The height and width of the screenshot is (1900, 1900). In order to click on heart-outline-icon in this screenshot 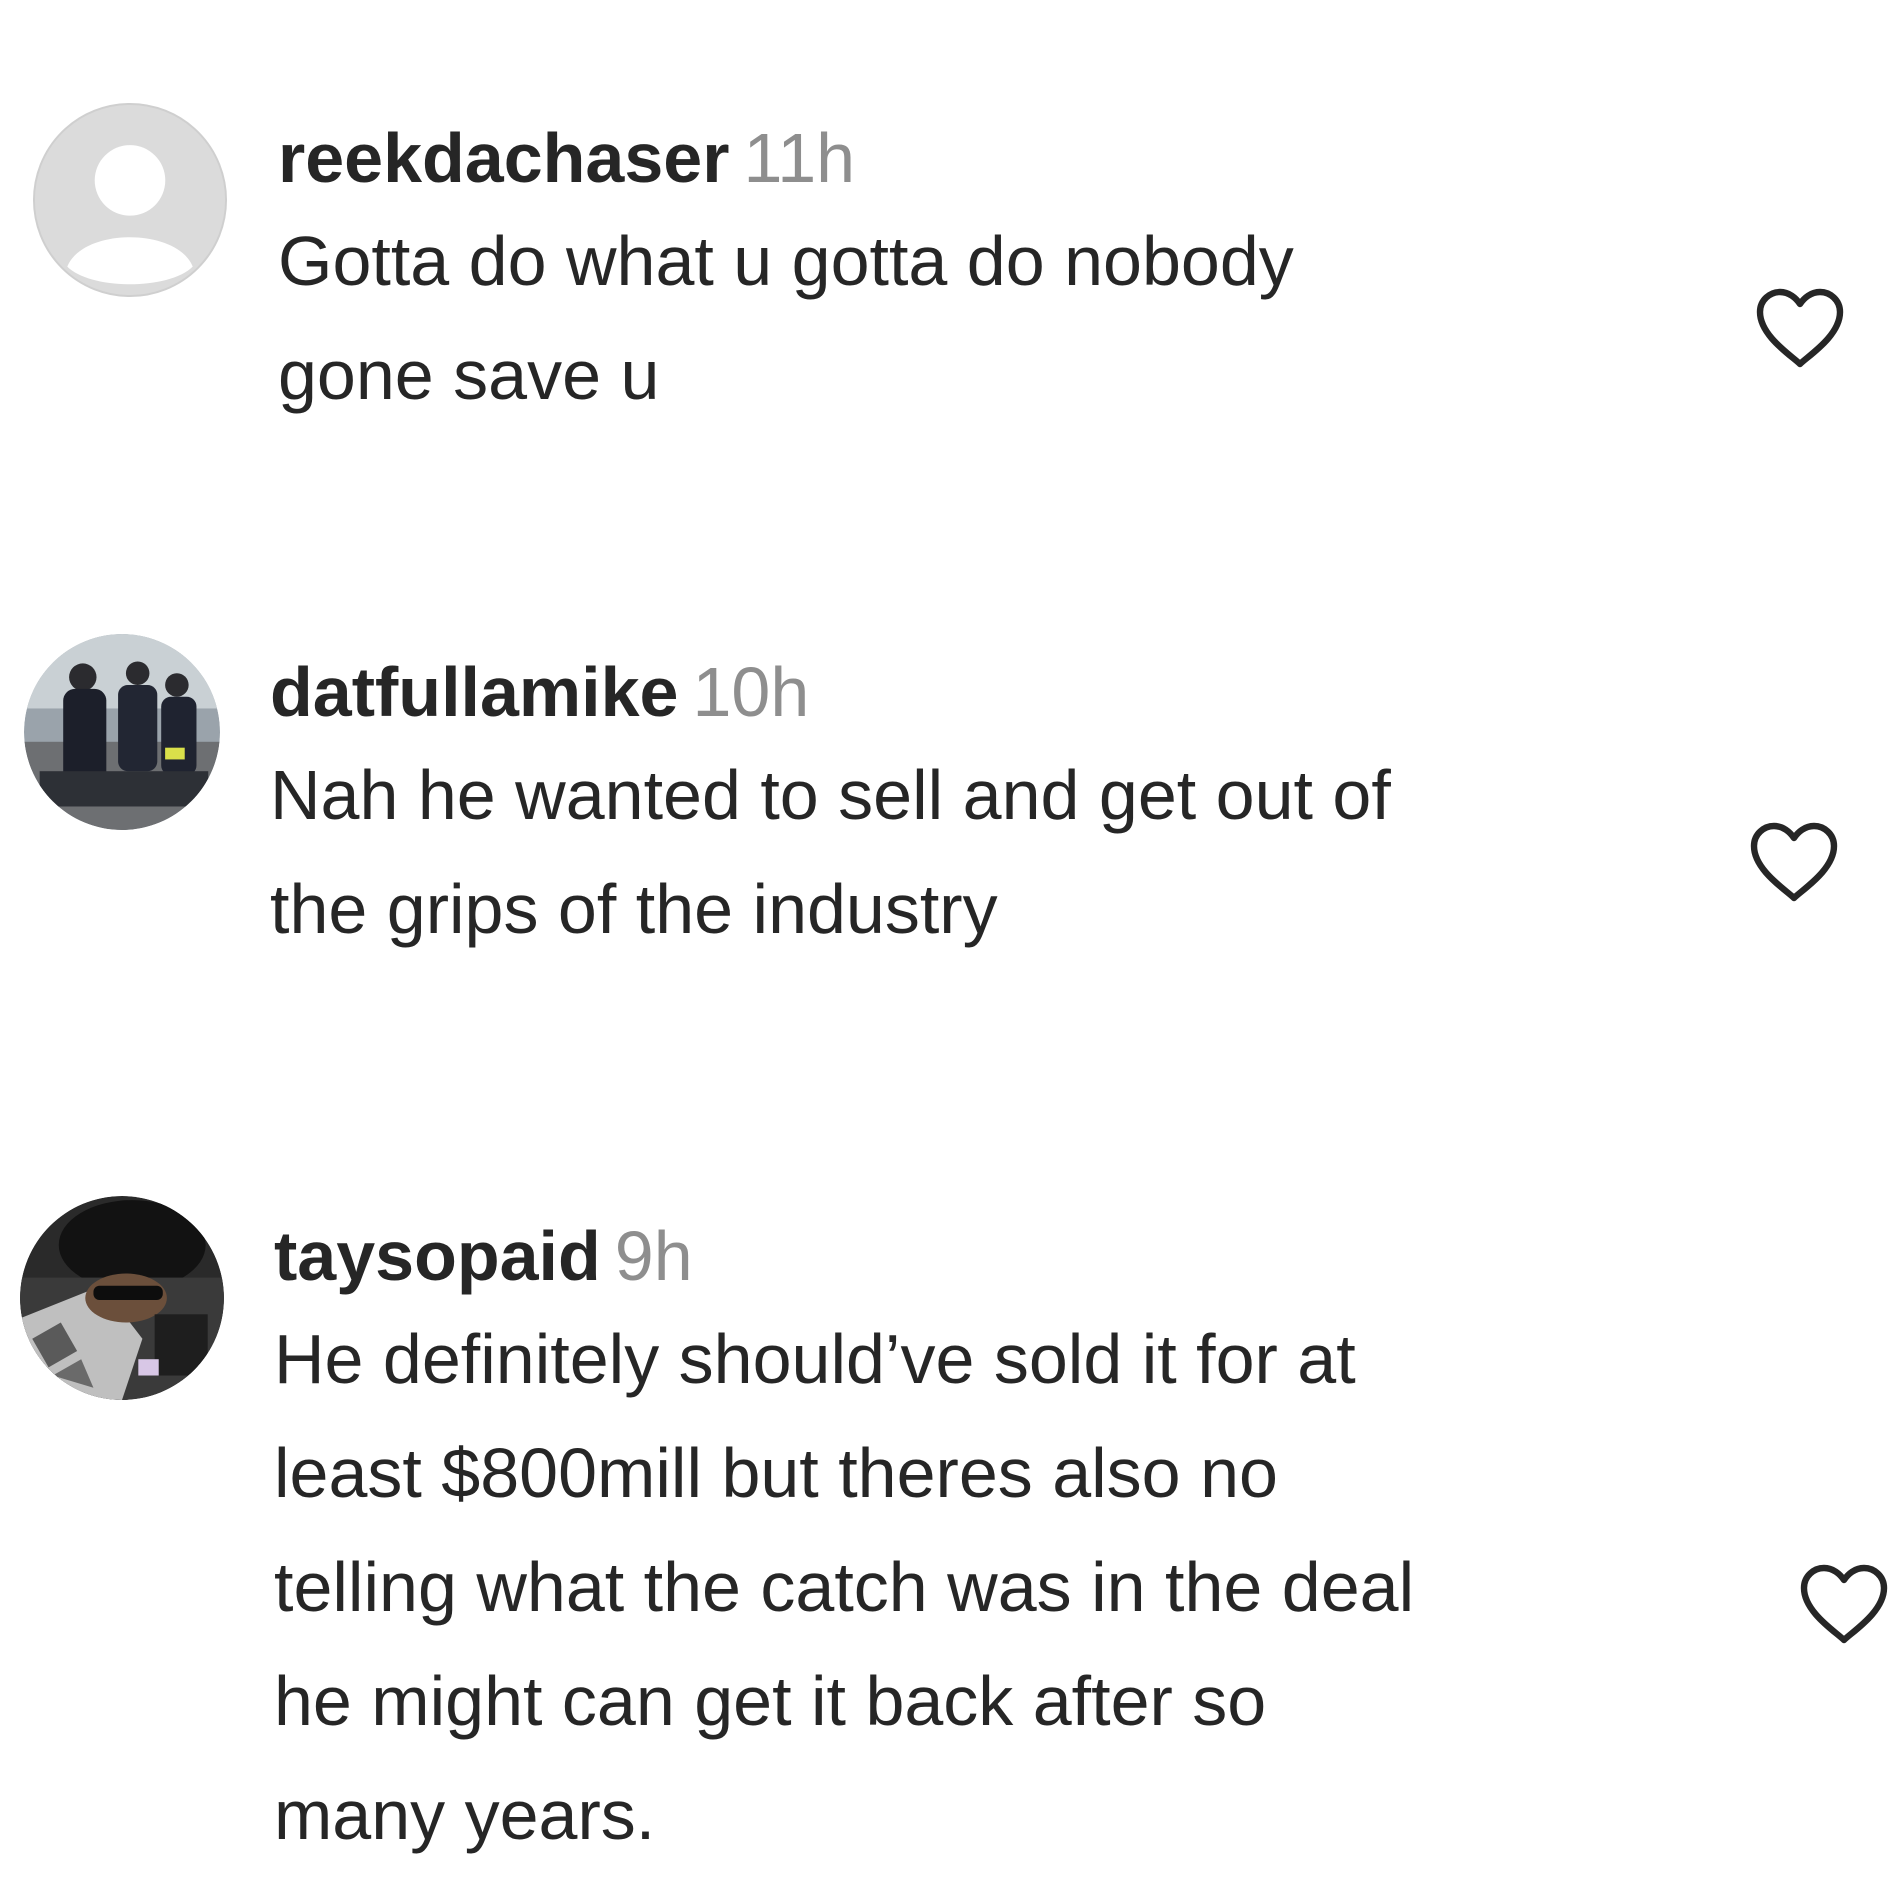, I will do `click(1844, 1604)`.